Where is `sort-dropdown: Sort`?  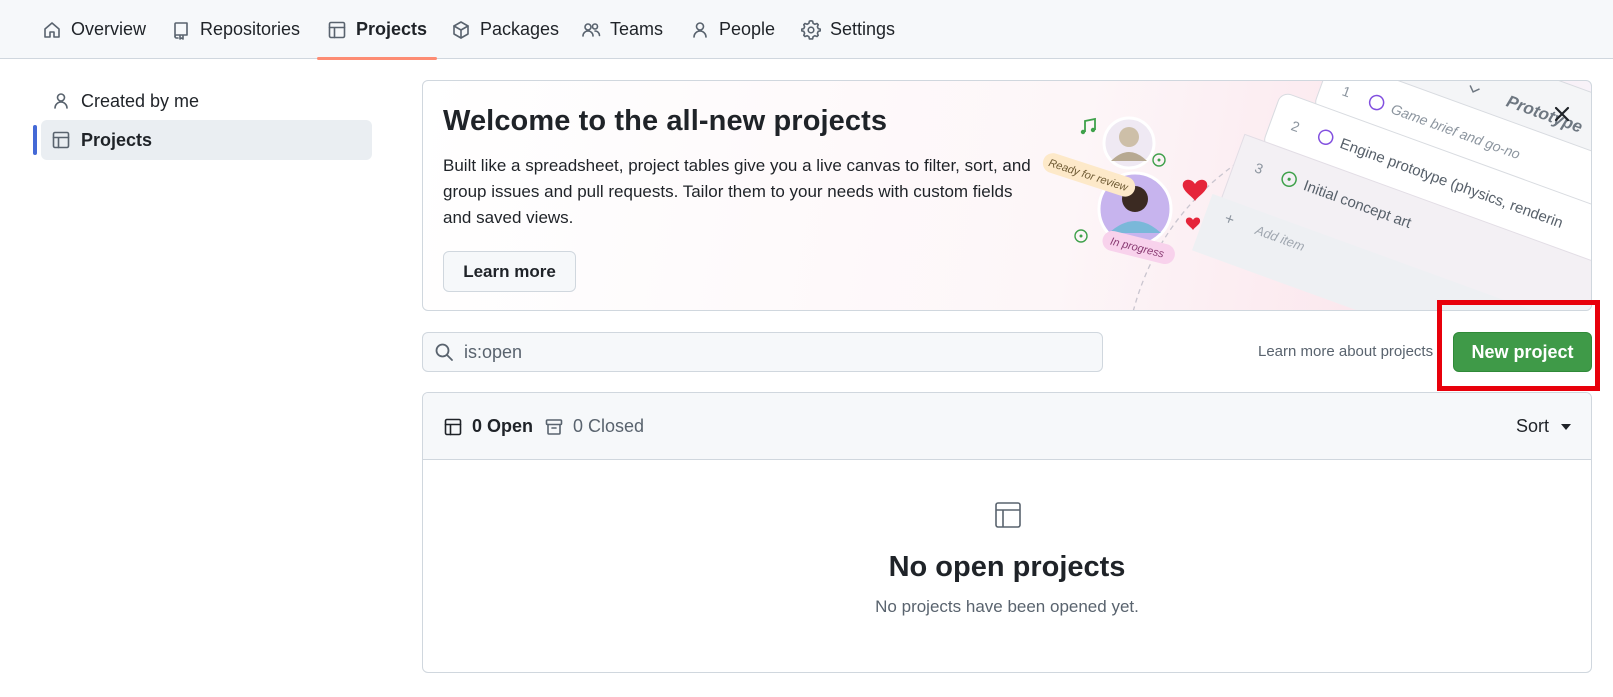
sort-dropdown: Sort is located at coordinates (1543, 426).